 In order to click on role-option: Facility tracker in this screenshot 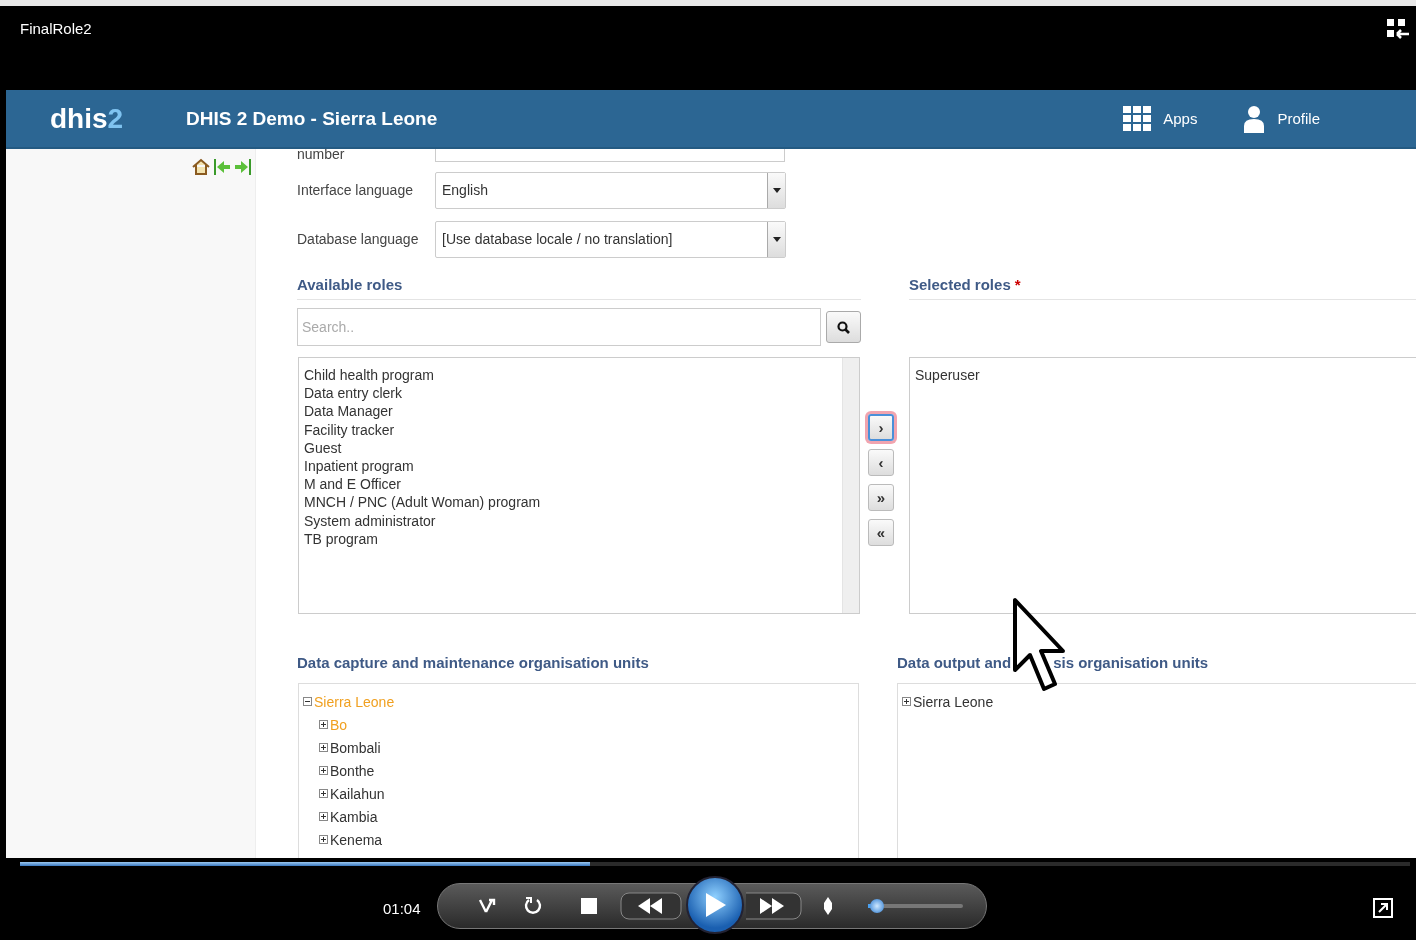, I will do `click(572, 429)`.